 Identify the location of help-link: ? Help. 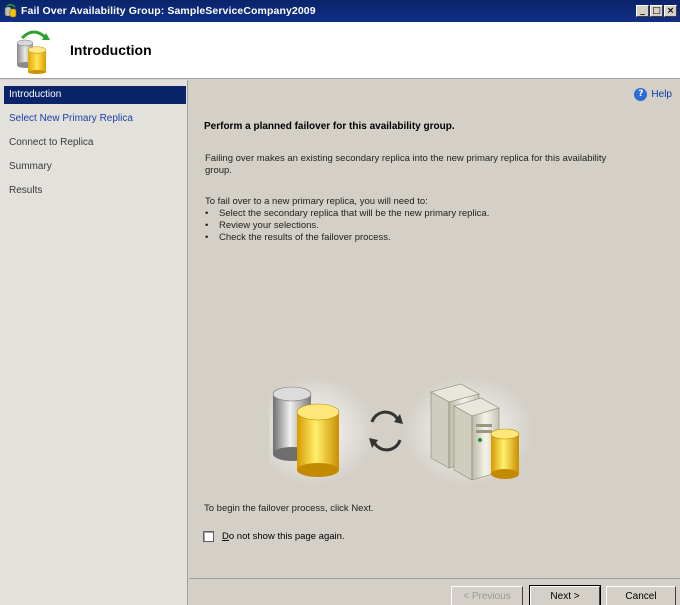
(653, 94).